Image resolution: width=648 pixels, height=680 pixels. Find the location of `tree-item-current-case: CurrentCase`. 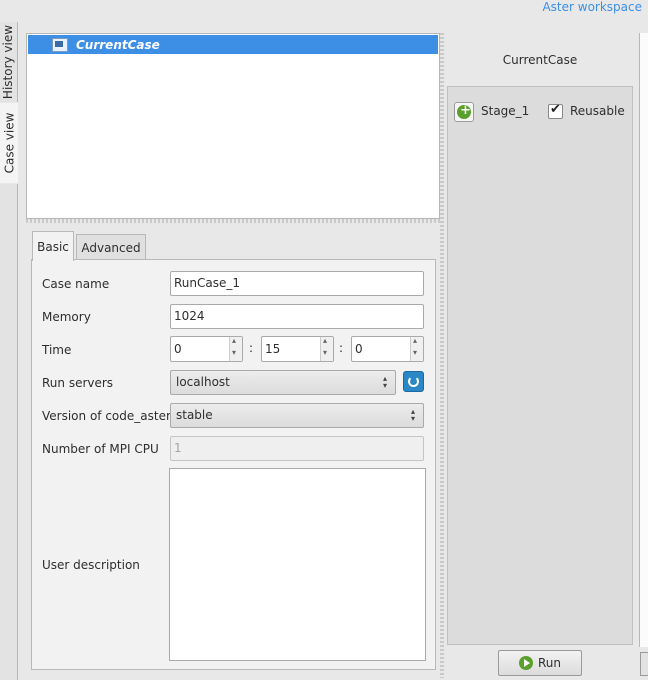

tree-item-current-case: CurrentCase is located at coordinates (233, 44).